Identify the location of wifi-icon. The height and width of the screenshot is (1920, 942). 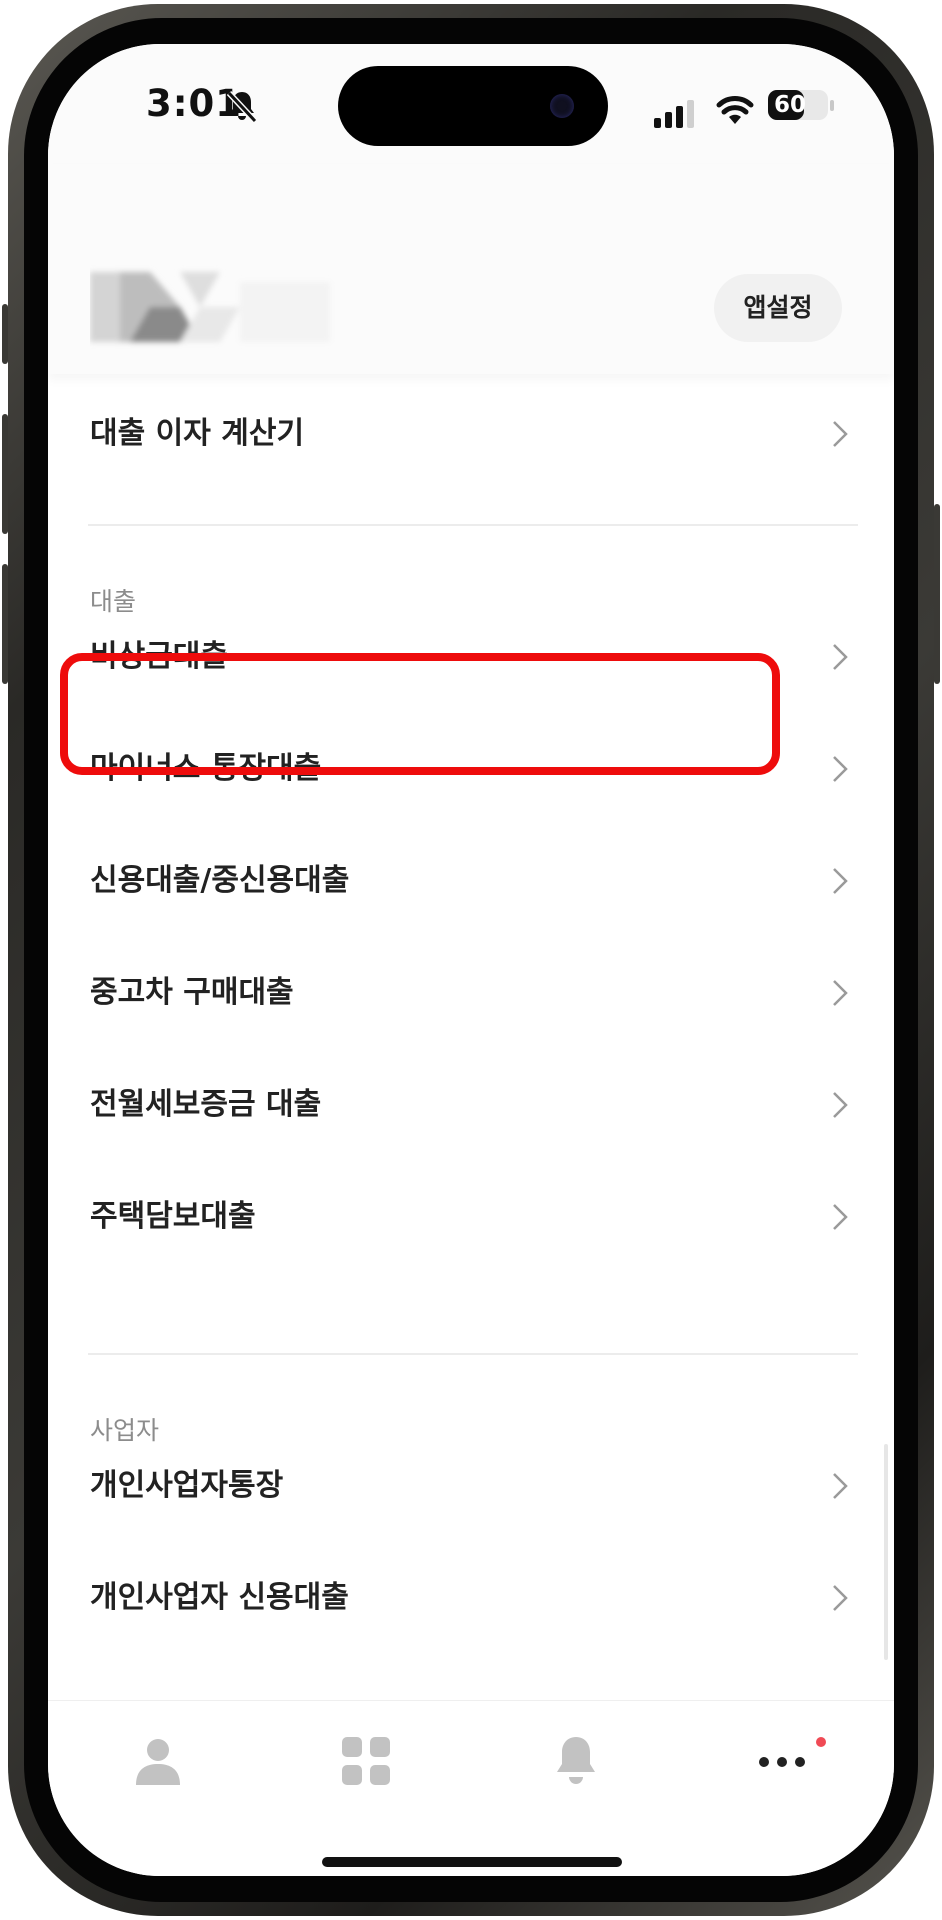
(735, 110).